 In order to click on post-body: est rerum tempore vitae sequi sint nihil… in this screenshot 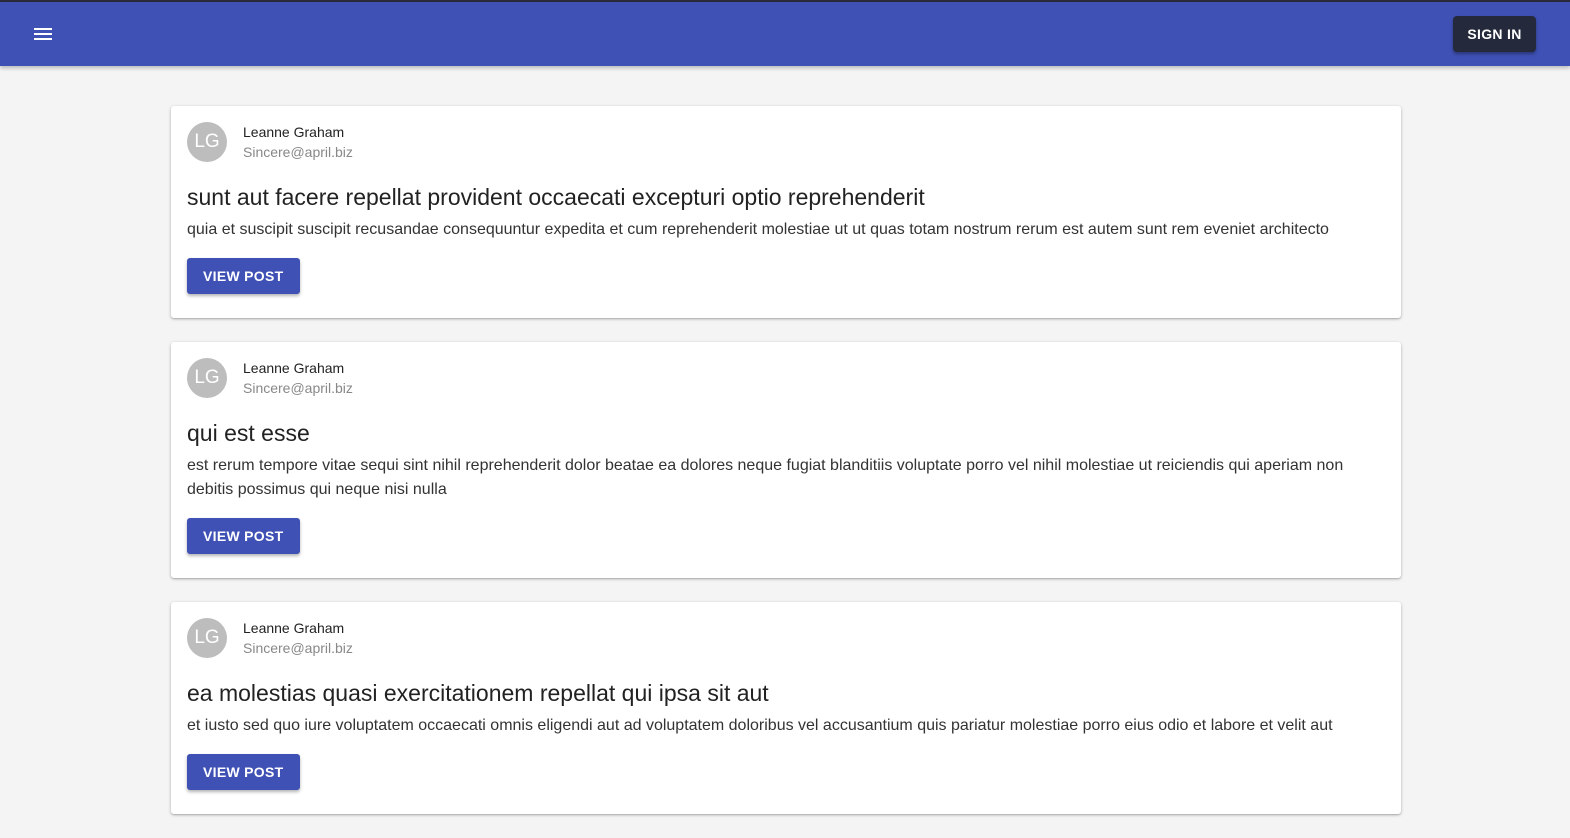, I will do `click(765, 477)`.